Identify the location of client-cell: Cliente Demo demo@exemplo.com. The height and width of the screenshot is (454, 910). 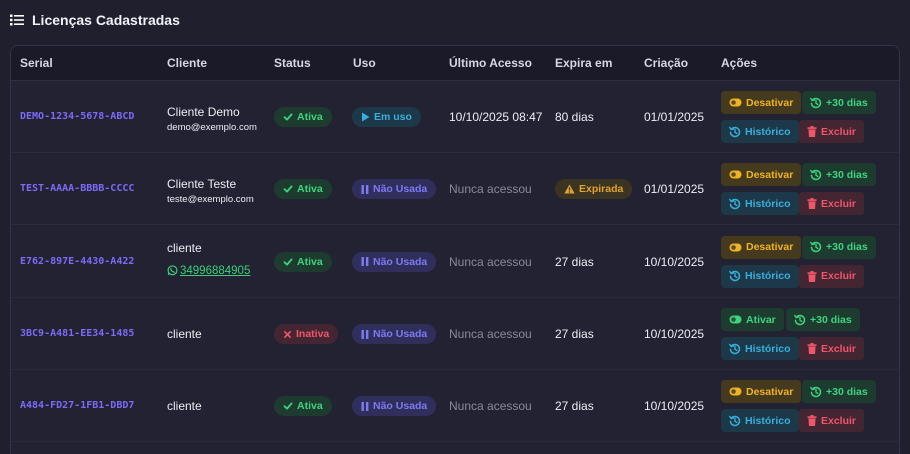
(212, 119).